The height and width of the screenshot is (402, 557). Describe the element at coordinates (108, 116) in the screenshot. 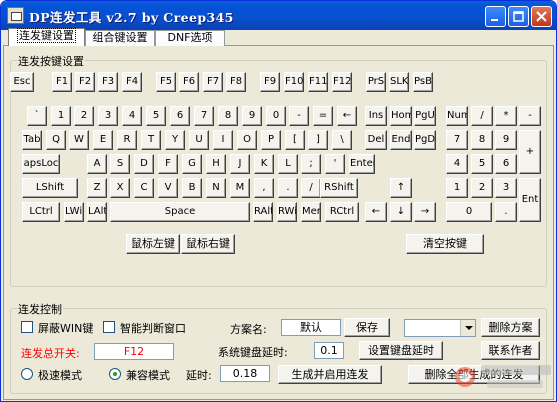

I see `key-n3: 3` at that location.